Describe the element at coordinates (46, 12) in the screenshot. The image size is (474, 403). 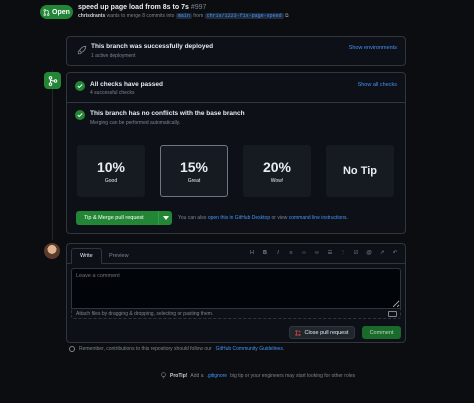
I see `pull-request-icon` at that location.